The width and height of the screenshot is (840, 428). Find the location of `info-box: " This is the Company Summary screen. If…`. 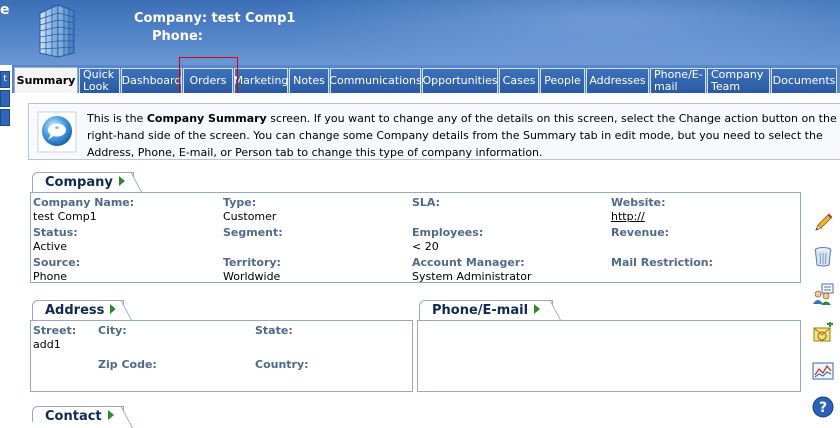

info-box: " This is the Company Summary screen. If… is located at coordinates (434, 131).